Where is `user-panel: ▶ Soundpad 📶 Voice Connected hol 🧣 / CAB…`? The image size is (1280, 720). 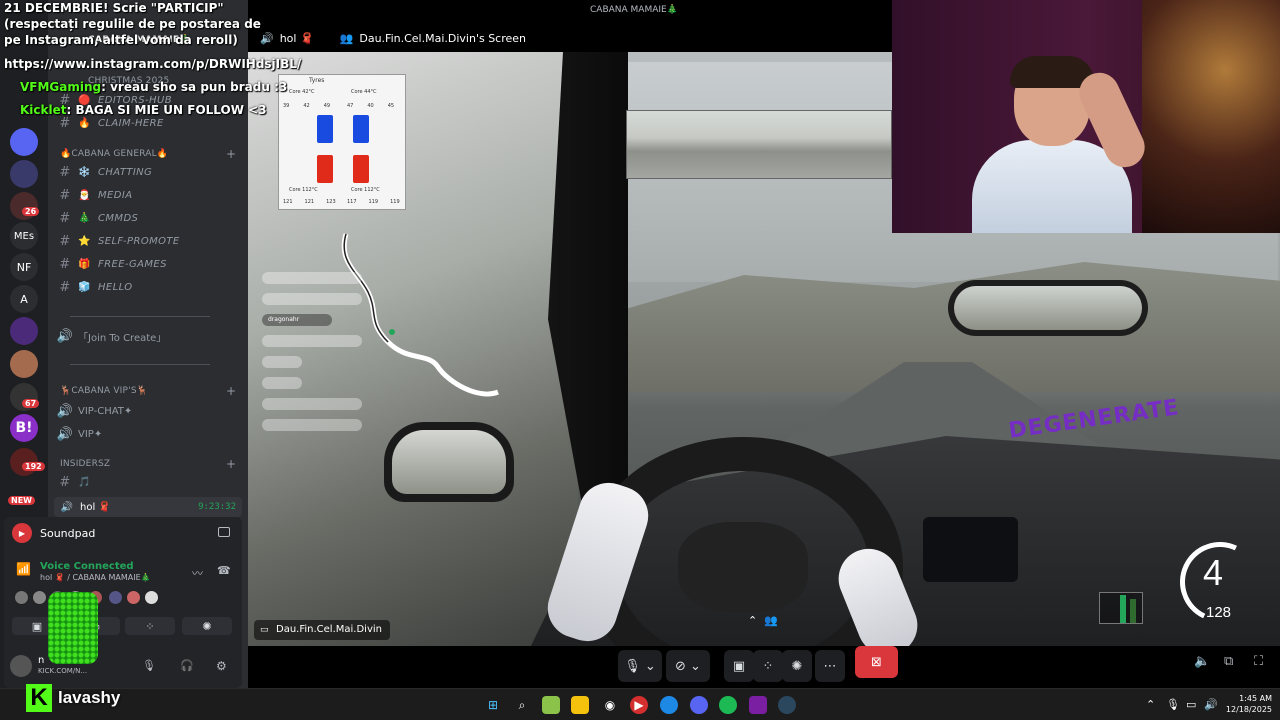 user-panel: ▶ Soundpad 📶 Voice Connected hol 🧣 / CAB… is located at coordinates (123, 602).